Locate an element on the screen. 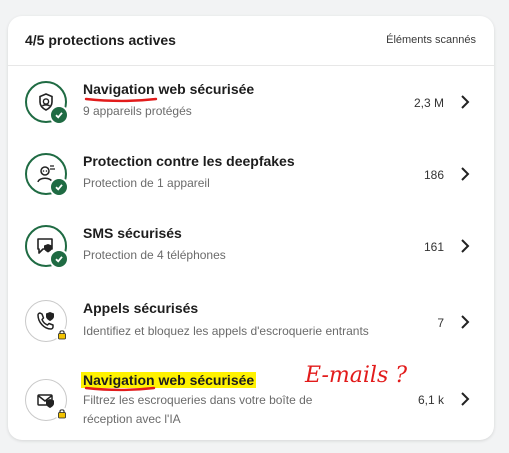 Image resolution: width=509 pixels, height=453 pixels. handwritten-emails-text: E-mails ? is located at coordinates (355, 375).